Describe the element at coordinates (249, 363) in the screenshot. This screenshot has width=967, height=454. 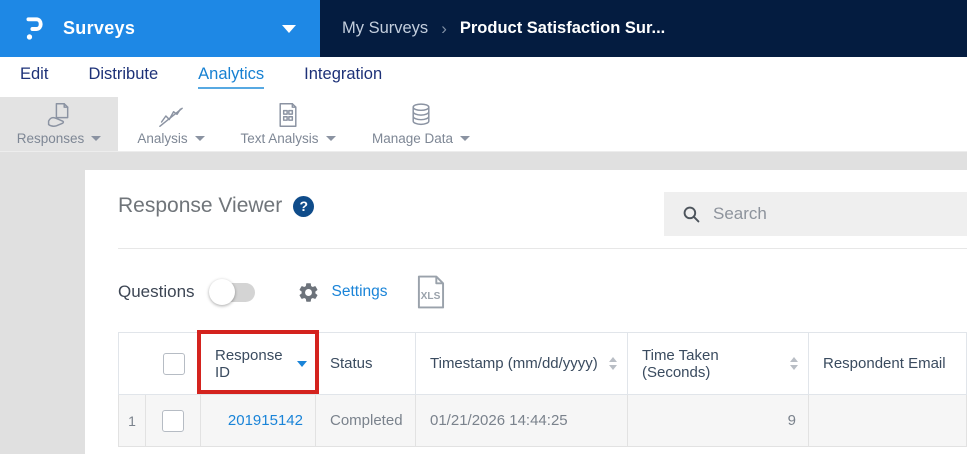
I see `column-label: Response ID` at that location.